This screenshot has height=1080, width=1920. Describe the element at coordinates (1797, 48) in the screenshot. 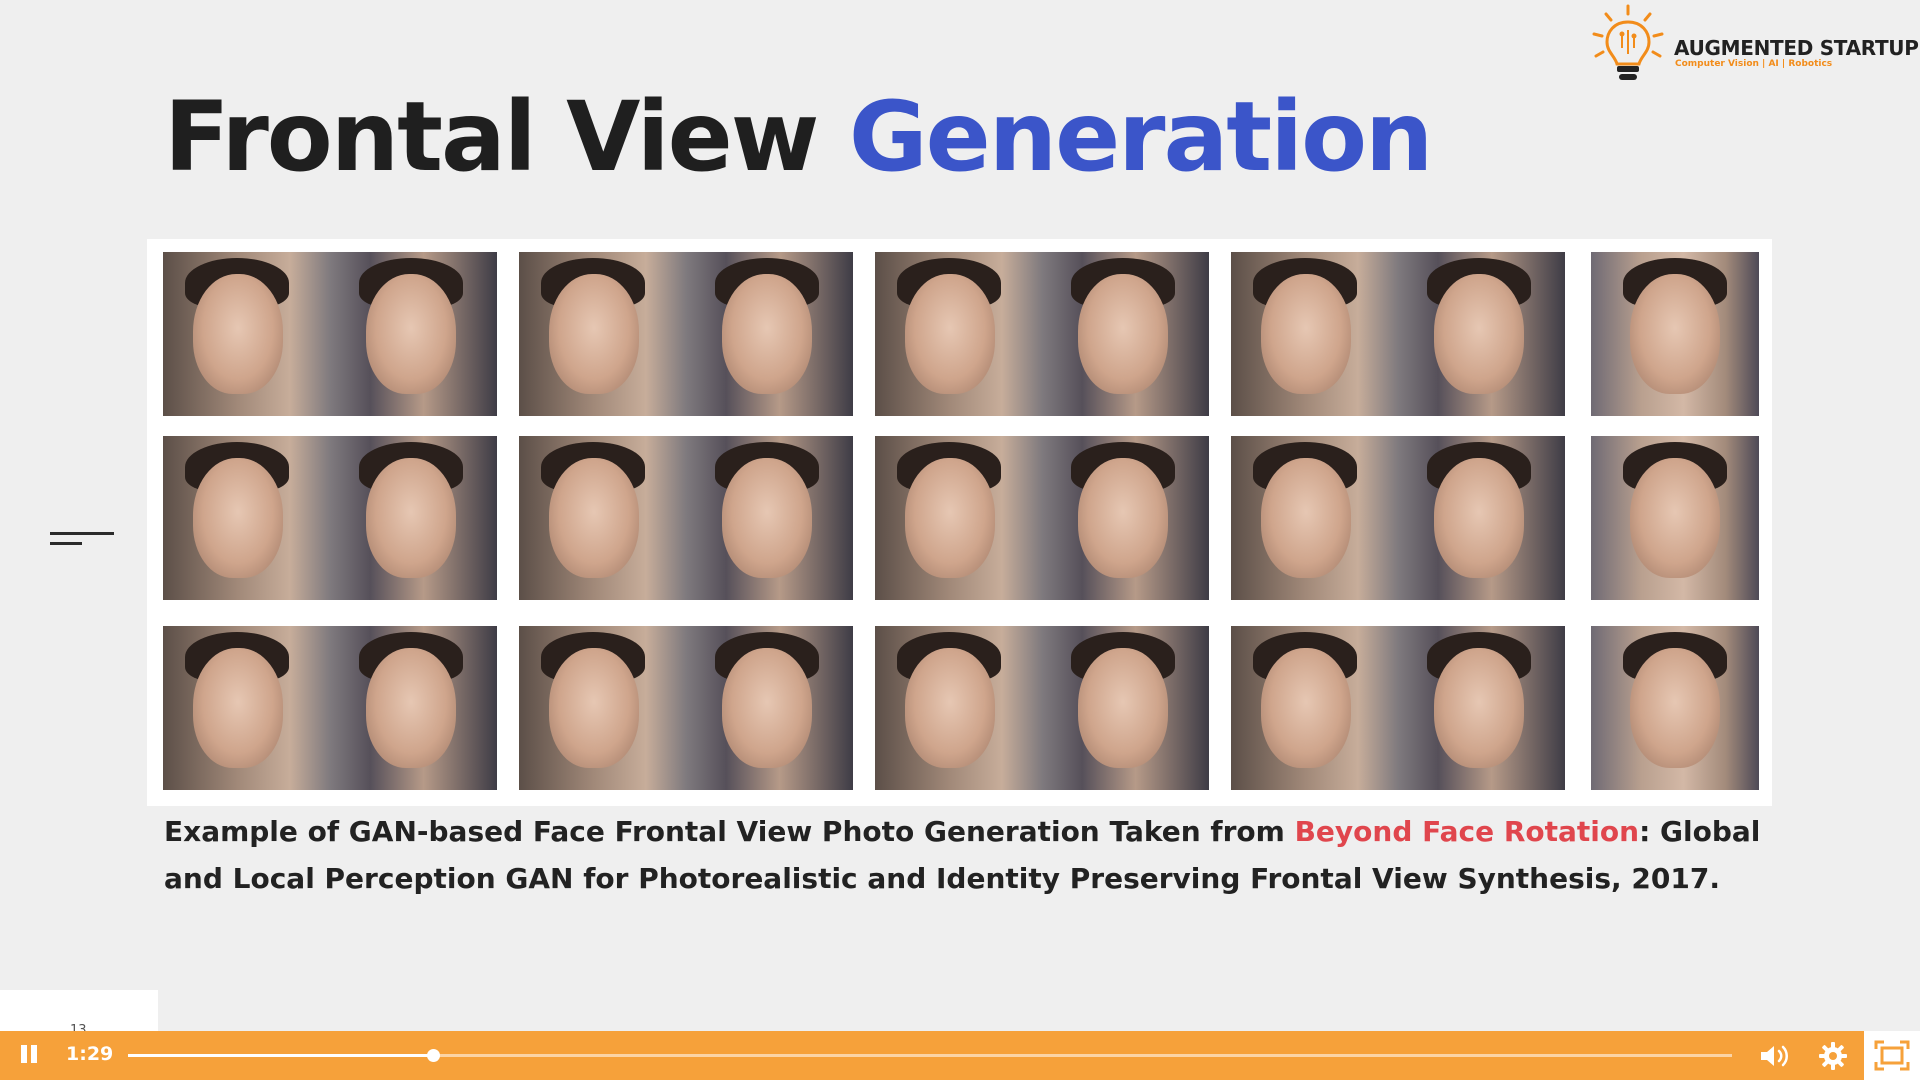

I see `brand-name: AUGMENTED STARTUPS` at that location.